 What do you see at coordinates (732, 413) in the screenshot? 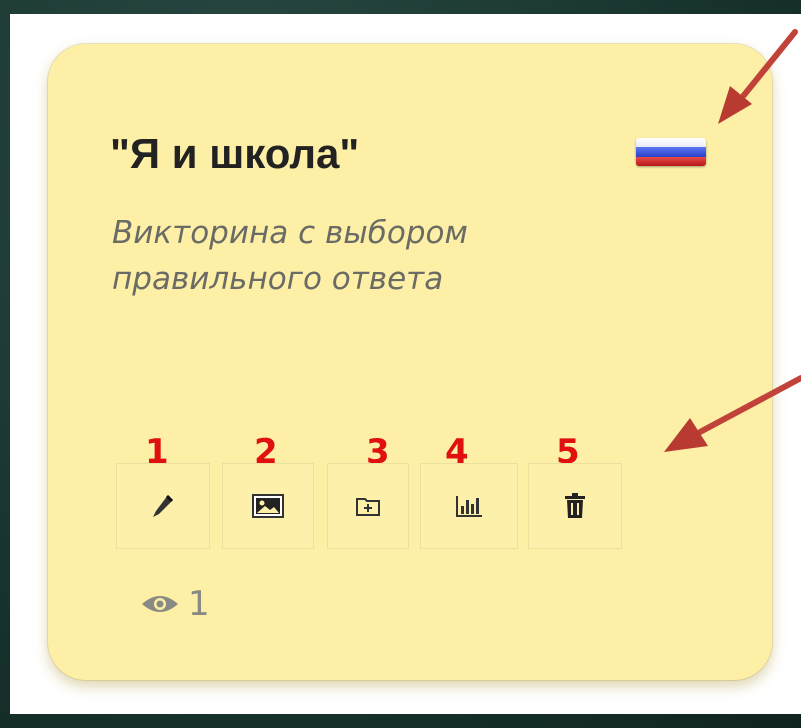
I see `arrow-to-toolbar-icon` at bounding box center [732, 413].